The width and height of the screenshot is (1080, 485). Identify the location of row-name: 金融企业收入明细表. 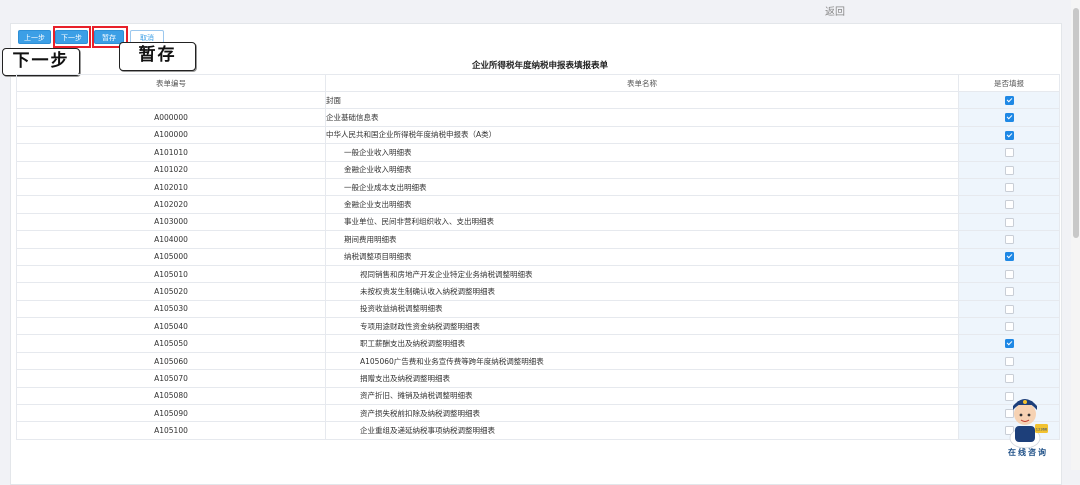
(378, 170).